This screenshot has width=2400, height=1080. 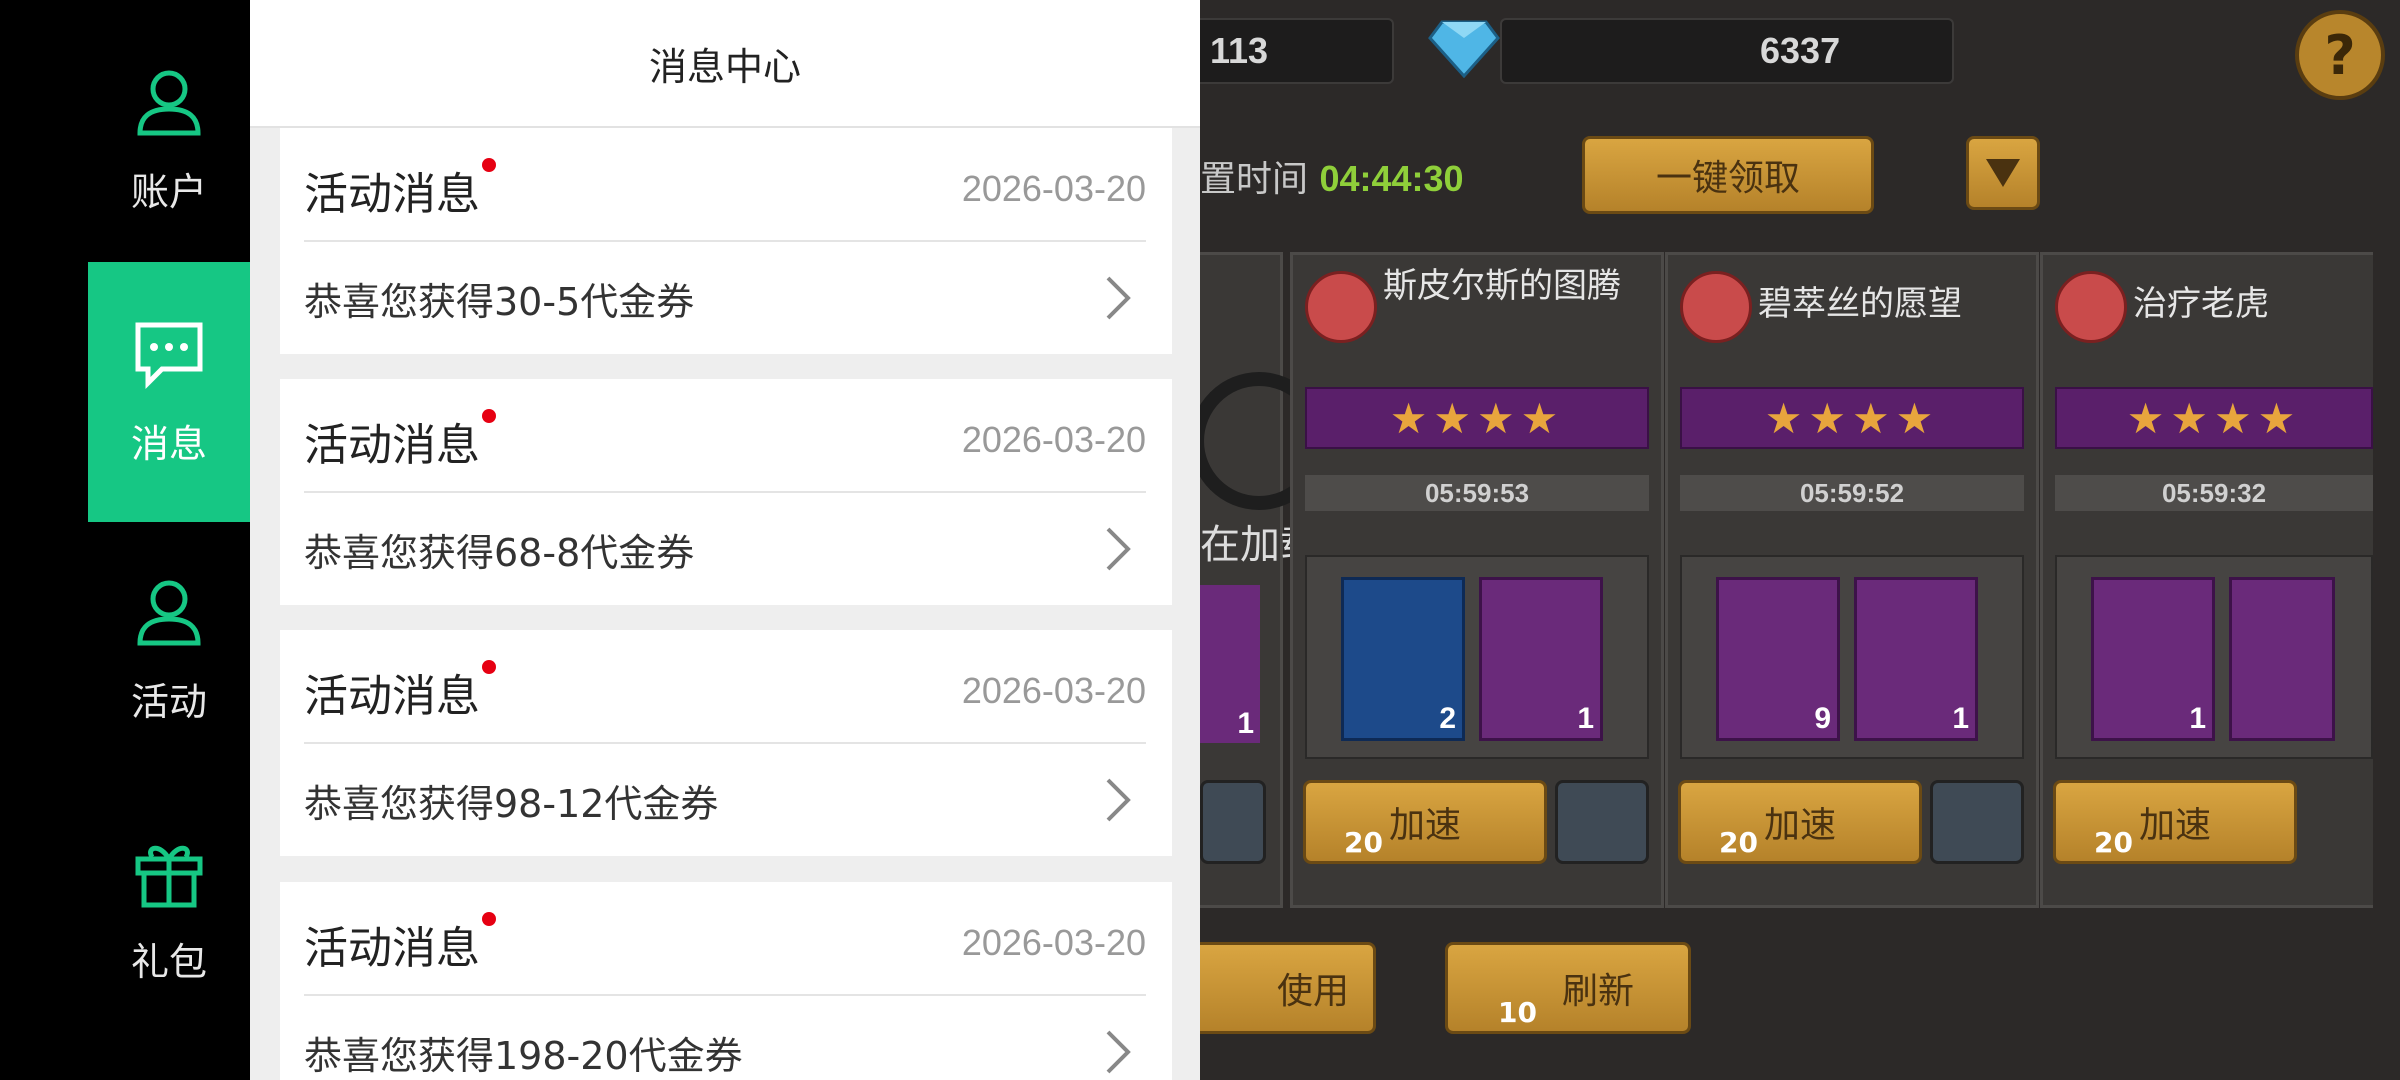 I want to click on sidebar: 账户 消息 活动 礼包, so click(x=125, y=540).